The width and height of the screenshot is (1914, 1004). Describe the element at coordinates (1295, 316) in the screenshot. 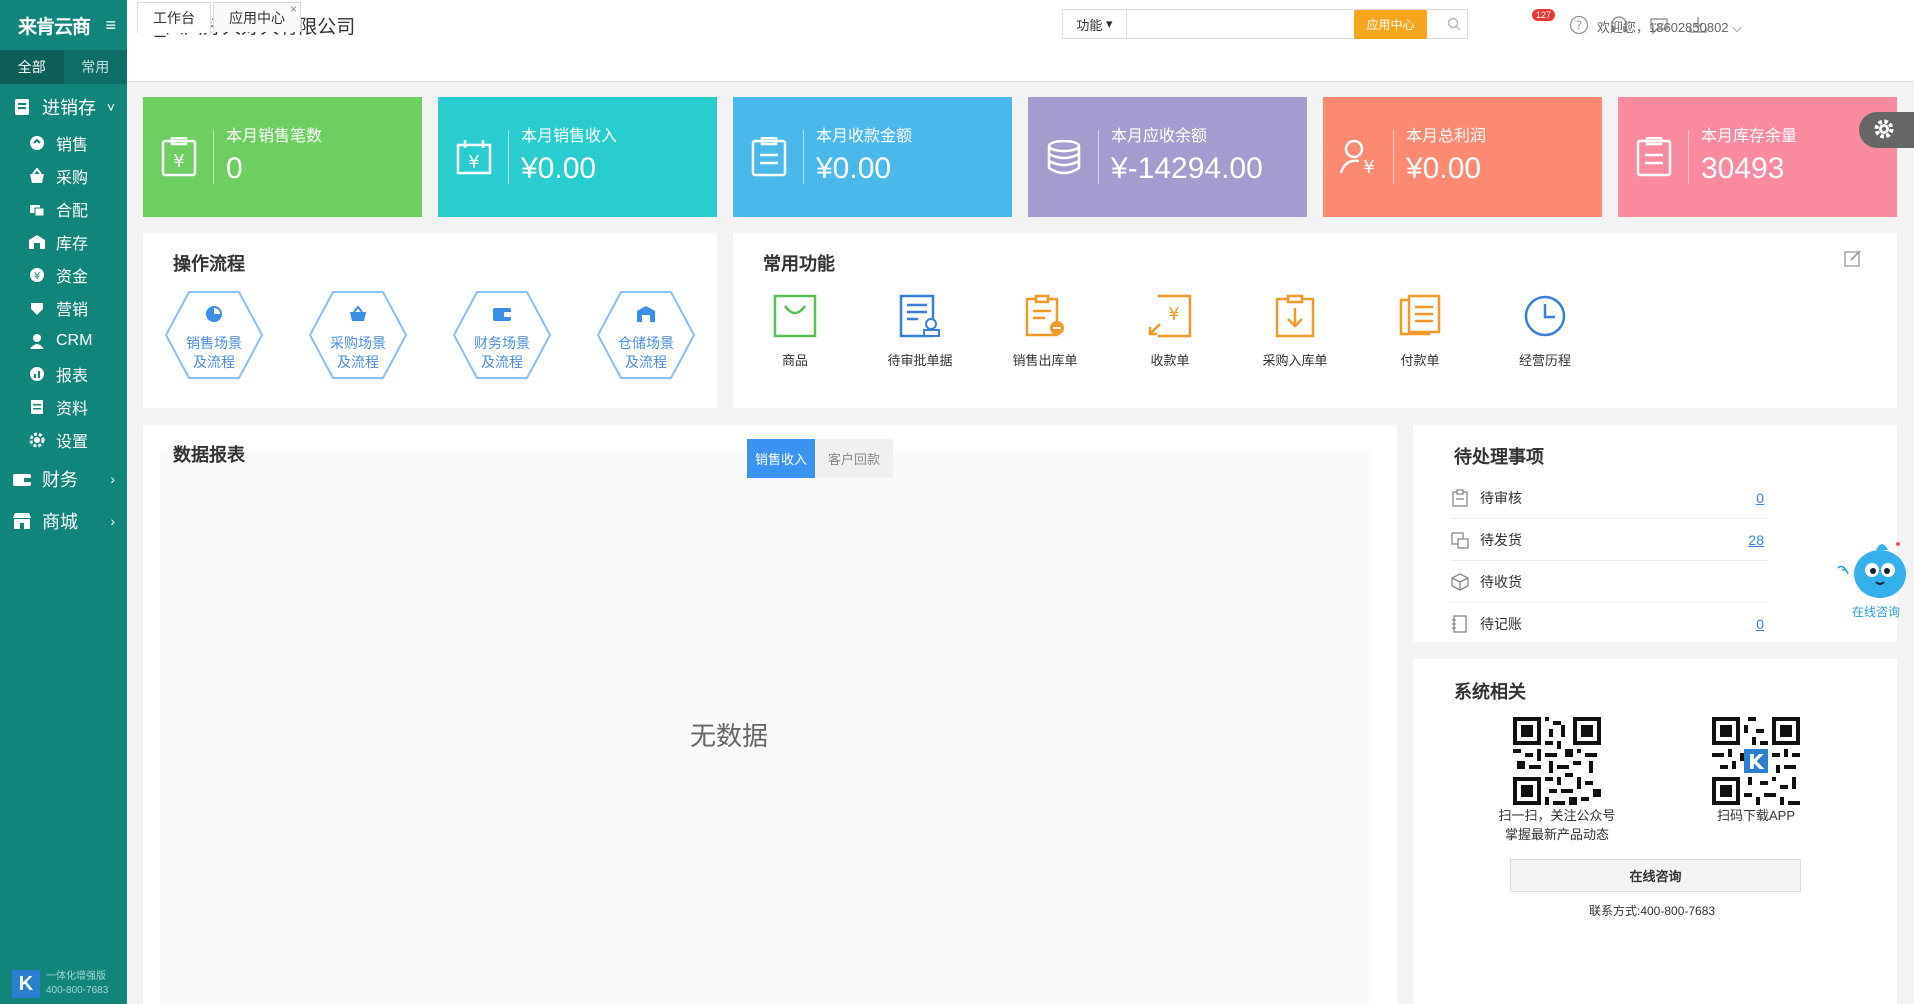

I see `purchase-inbound-icon` at that location.